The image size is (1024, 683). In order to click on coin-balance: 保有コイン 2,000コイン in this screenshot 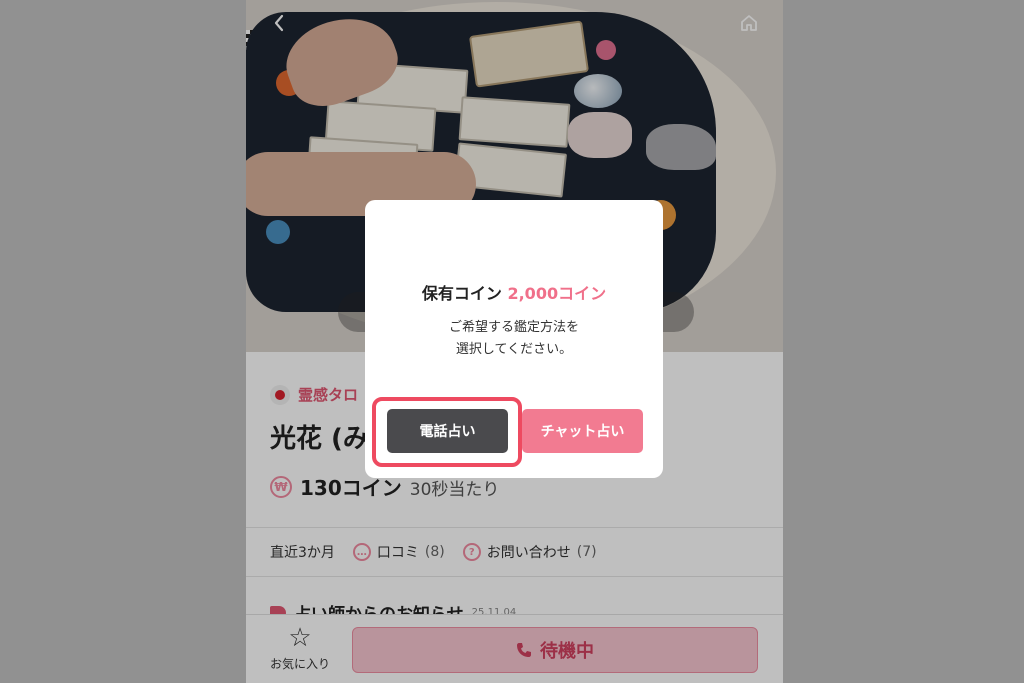, I will do `click(514, 292)`.